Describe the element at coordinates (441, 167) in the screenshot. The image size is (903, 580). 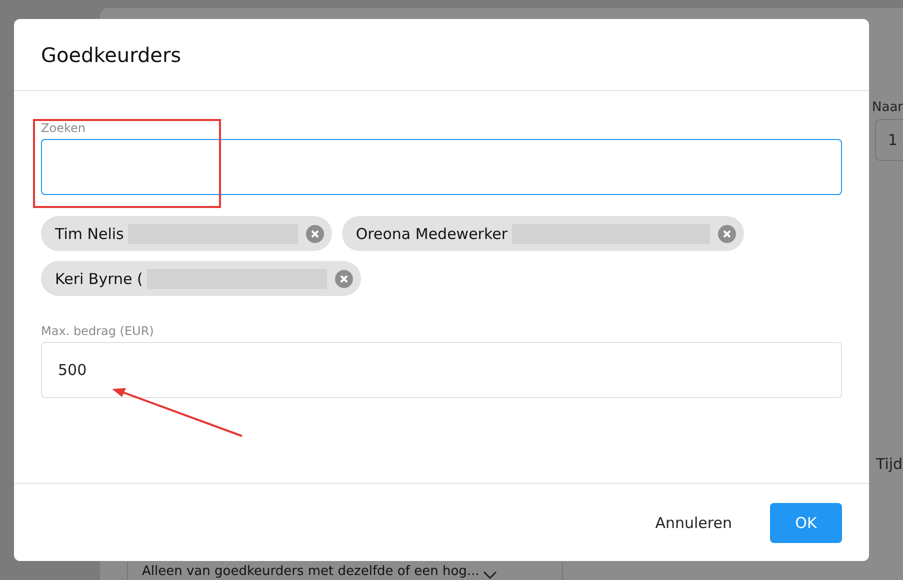
I see `search-field` at that location.